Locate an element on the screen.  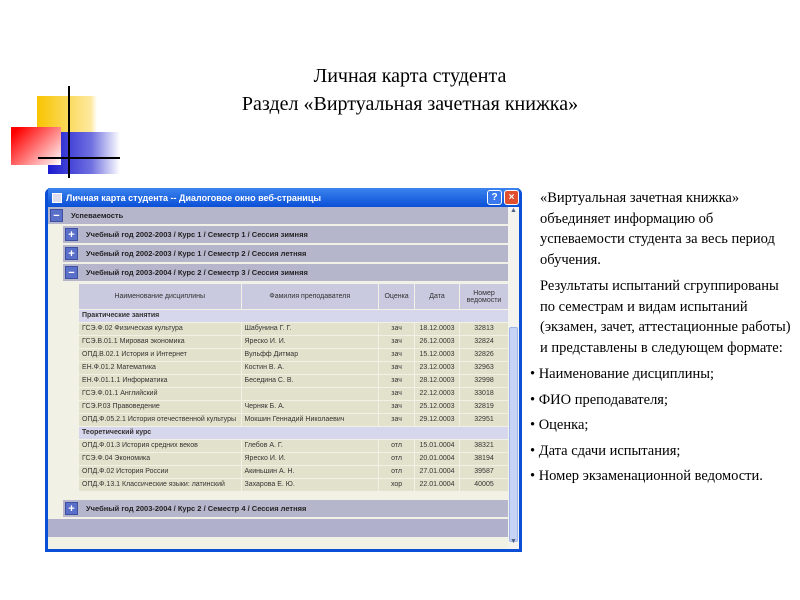
date-cell: 25.12.0003 is located at coordinates (437, 407).